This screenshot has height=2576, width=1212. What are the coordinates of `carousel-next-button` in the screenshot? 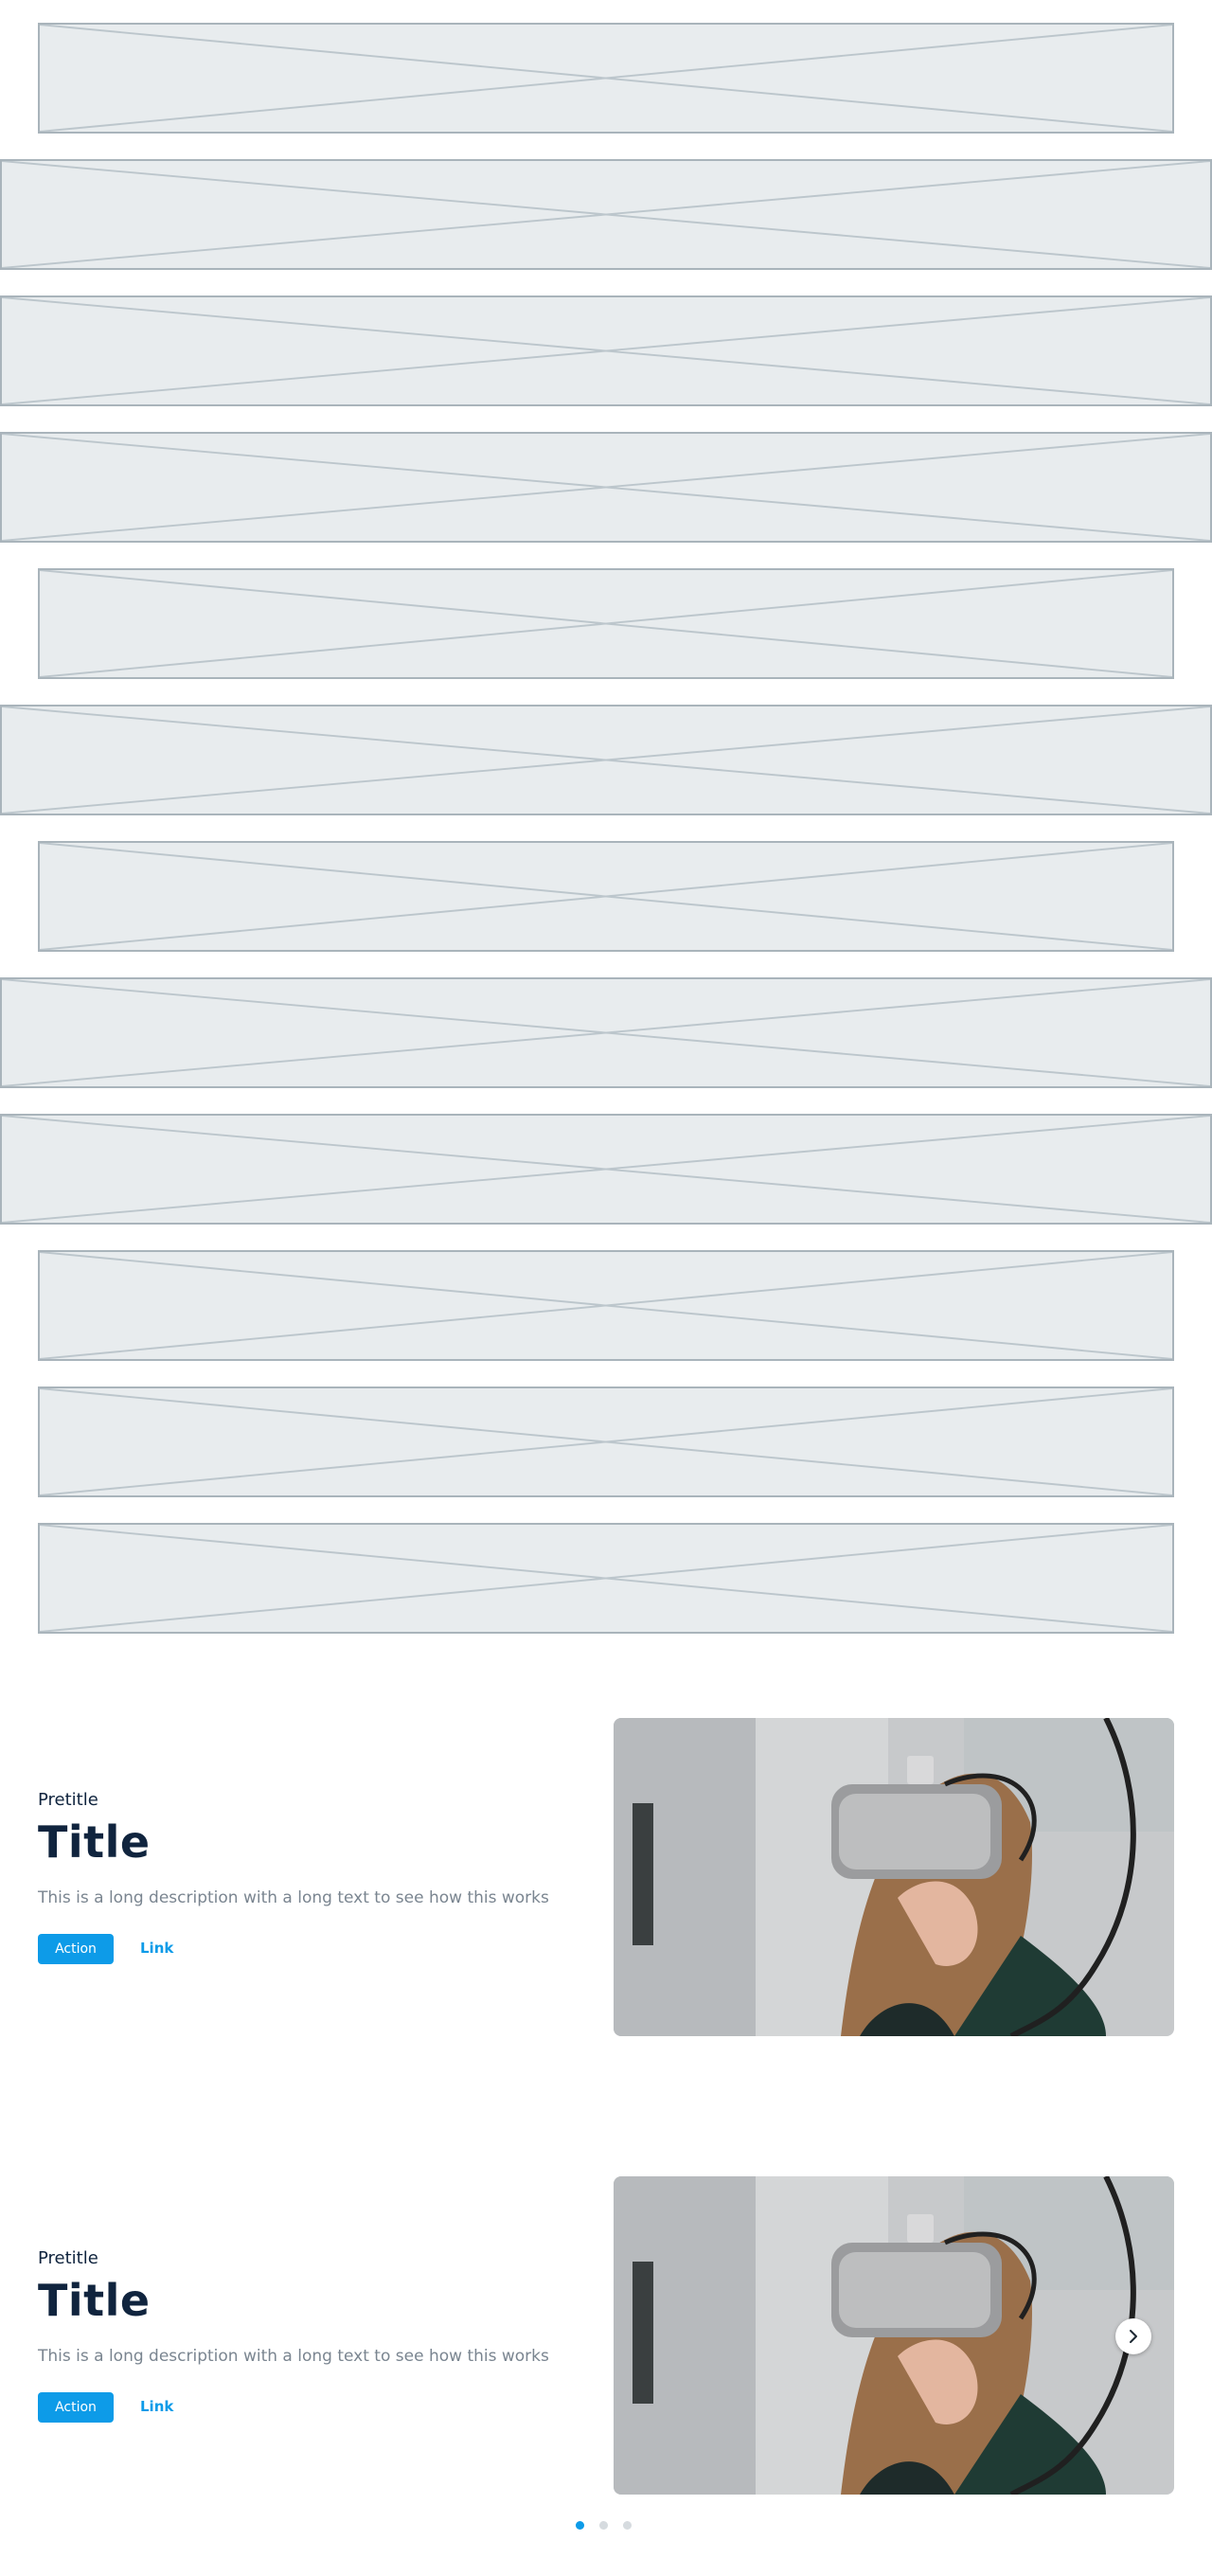 It's located at (1133, 2336).